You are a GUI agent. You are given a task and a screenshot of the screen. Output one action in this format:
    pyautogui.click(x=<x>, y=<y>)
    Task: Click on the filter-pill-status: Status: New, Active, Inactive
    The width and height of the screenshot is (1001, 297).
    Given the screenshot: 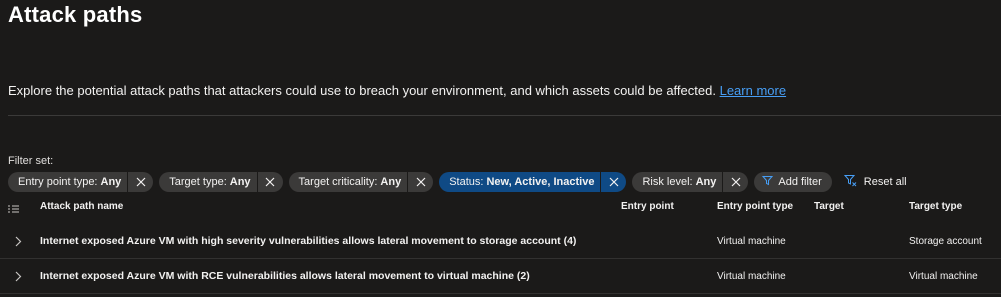 What is the action you would take?
    pyautogui.click(x=533, y=182)
    